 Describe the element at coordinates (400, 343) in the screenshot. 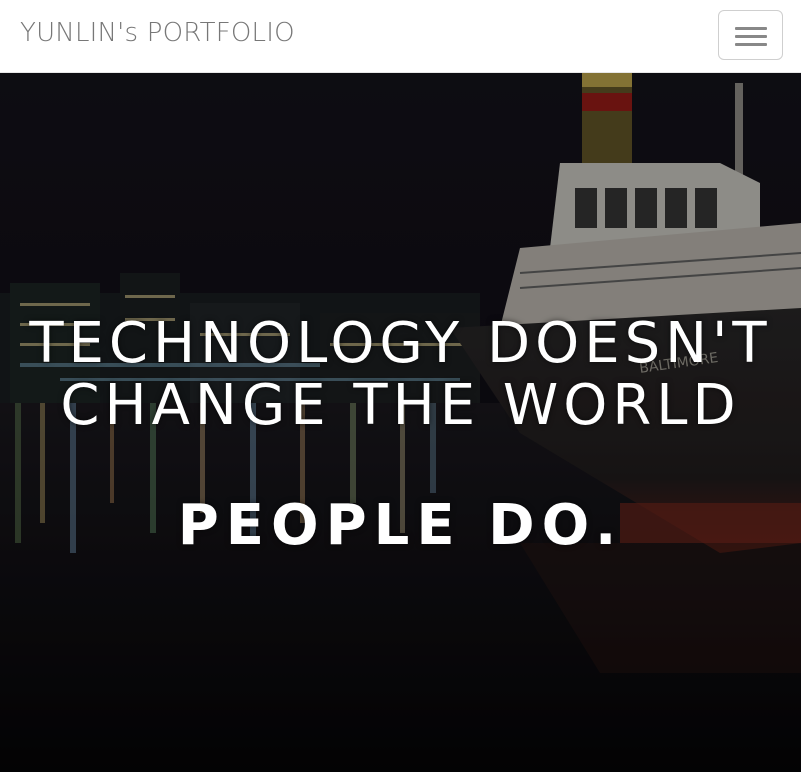

I see `headline-line-1: TECHNOLOGY DOESN'T` at that location.